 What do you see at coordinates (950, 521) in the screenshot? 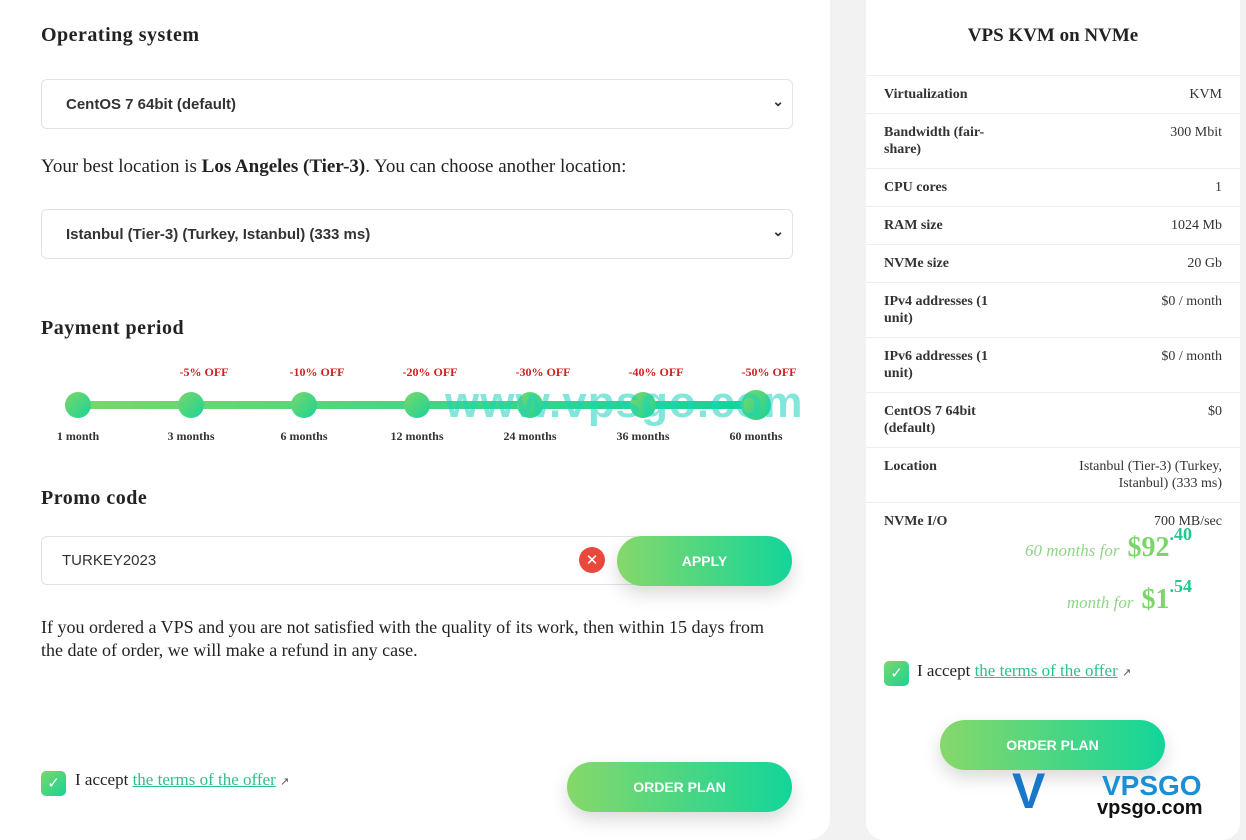
I see `spec-key: NVMe I/O` at bounding box center [950, 521].